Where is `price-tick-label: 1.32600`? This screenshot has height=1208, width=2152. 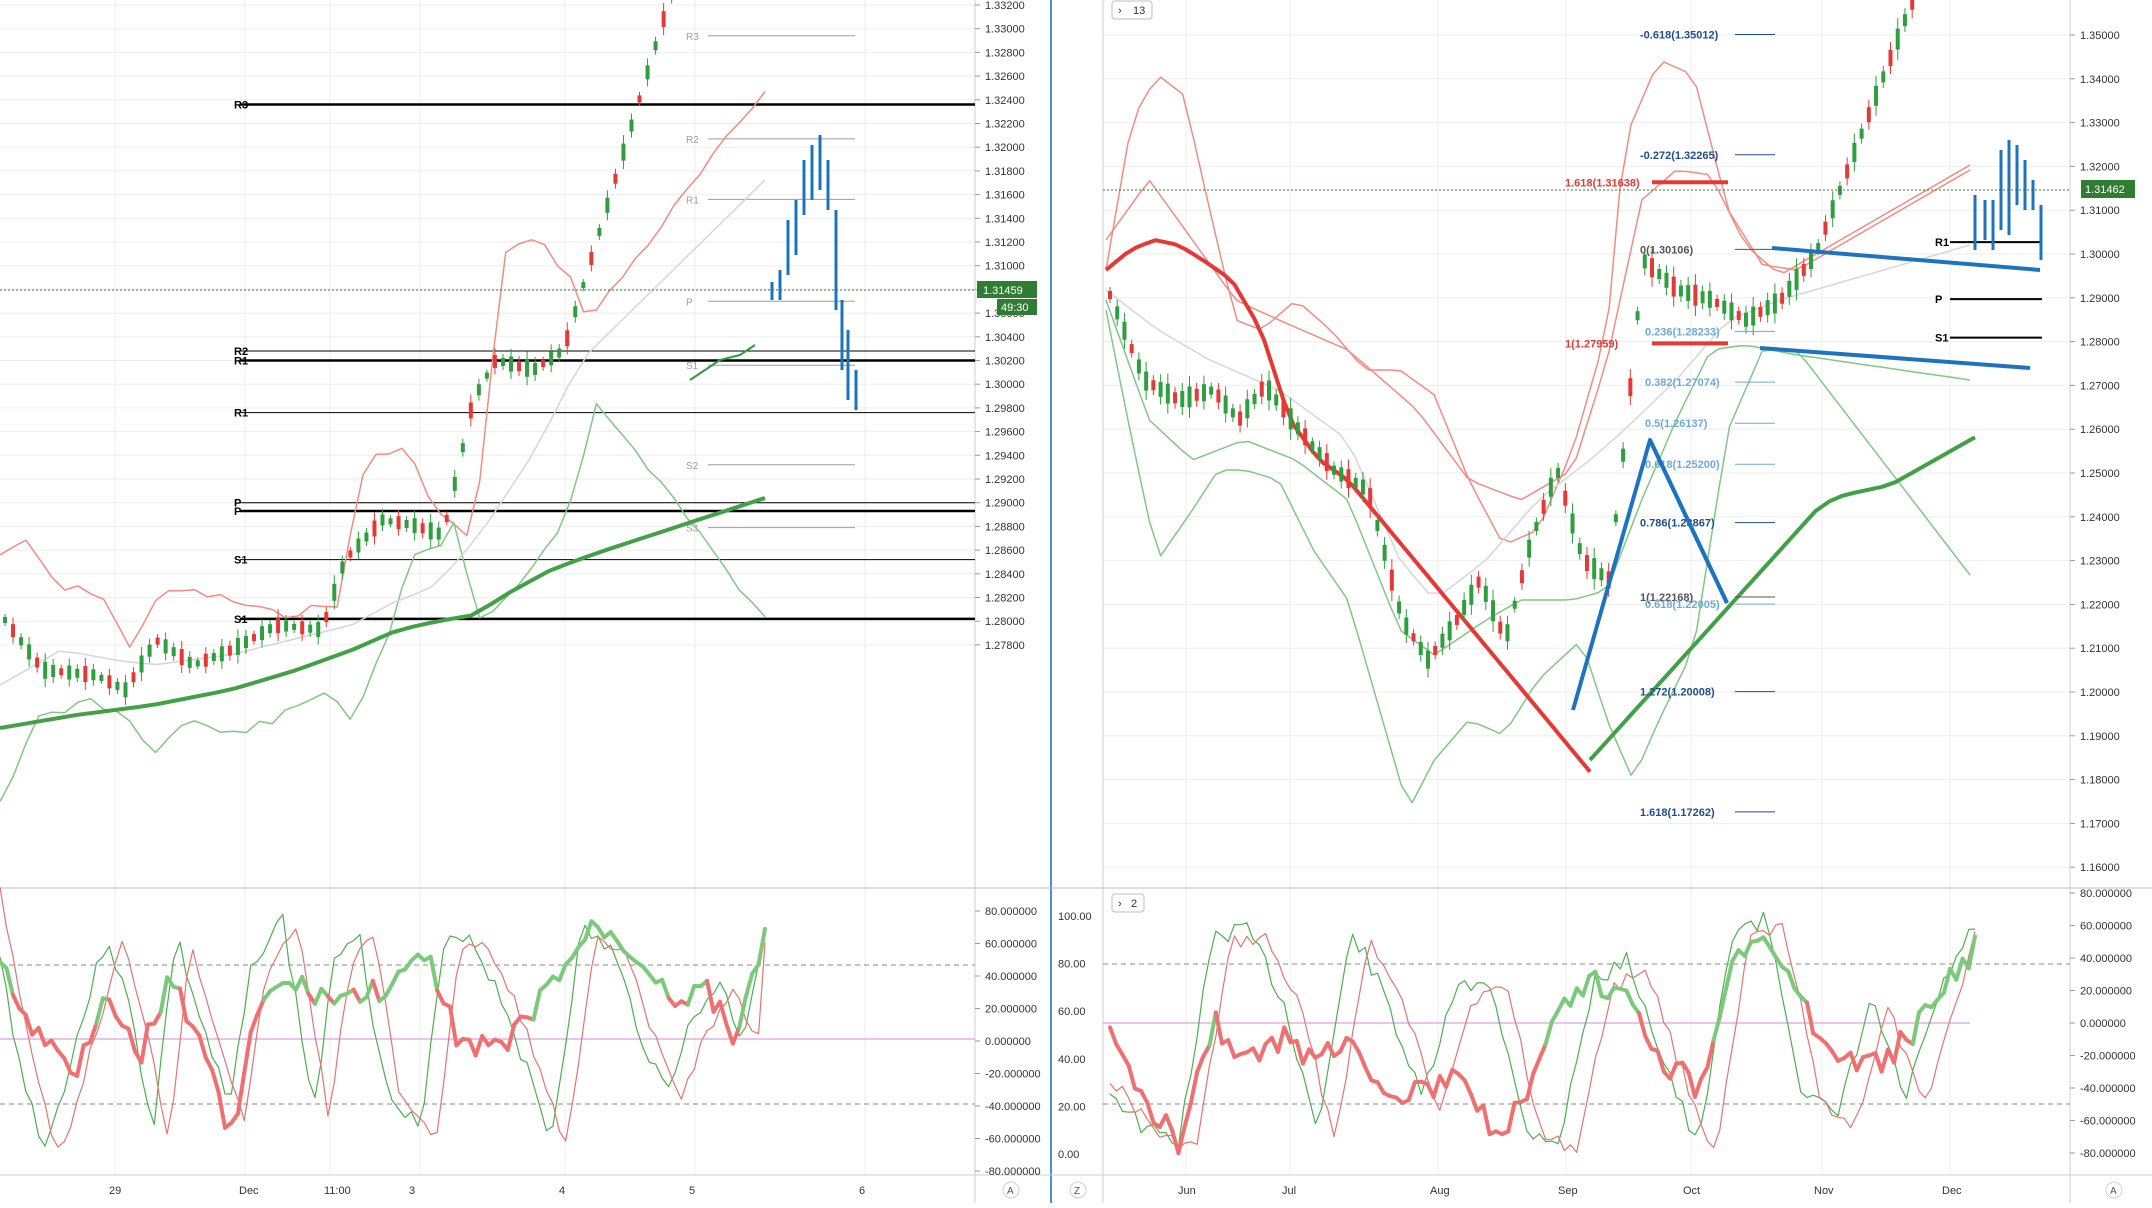 price-tick-label: 1.32600 is located at coordinates (1005, 77).